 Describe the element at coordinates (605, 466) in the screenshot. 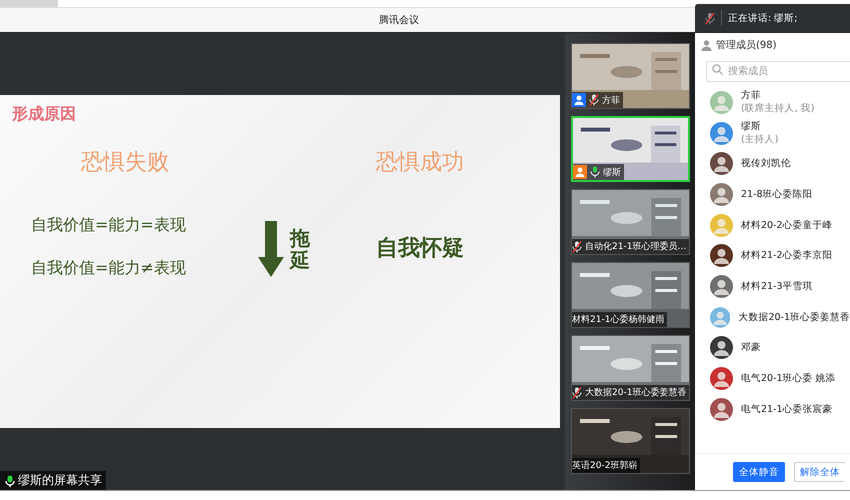

I see `participant-name: 英语20-2班郭崭` at that location.